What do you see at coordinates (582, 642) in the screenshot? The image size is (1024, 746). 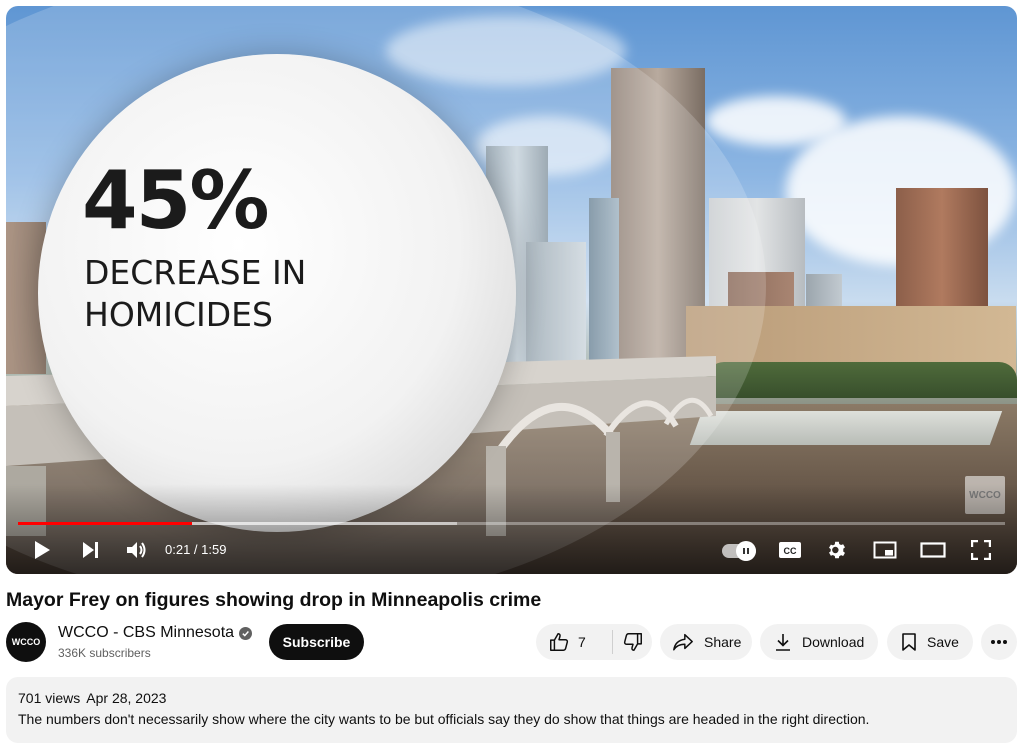 I see `like-count: 7` at bounding box center [582, 642].